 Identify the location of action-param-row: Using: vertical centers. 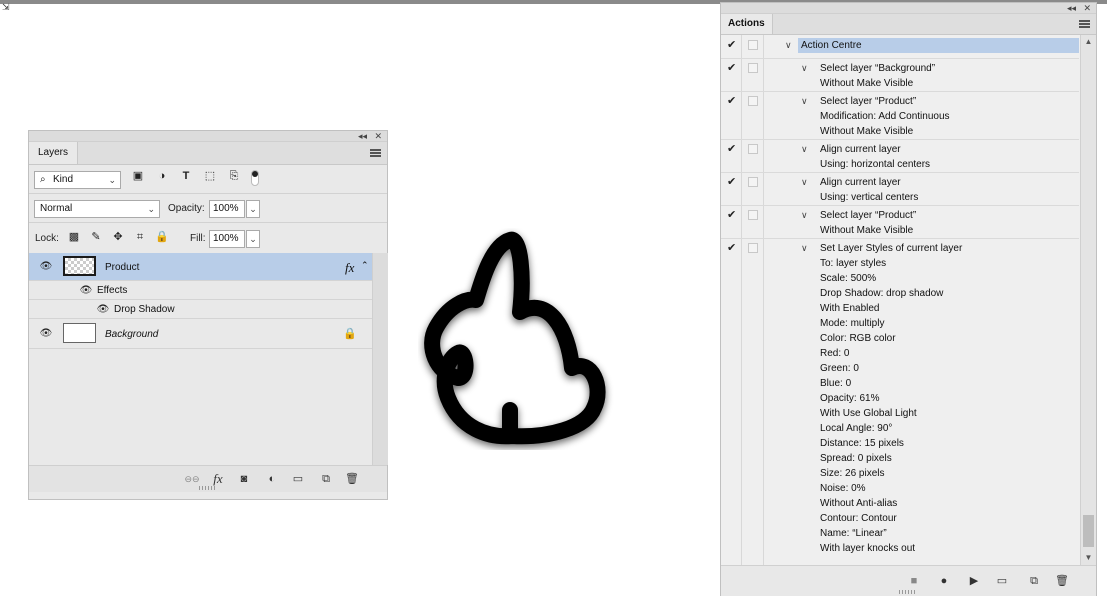
(900, 197).